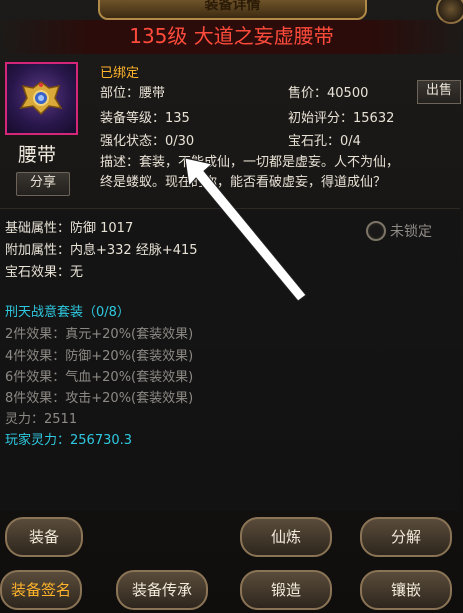 This screenshot has width=463, height=613. Describe the element at coordinates (145, 118) in the screenshot. I see `equip-level-text: 装备等级：135` at that location.